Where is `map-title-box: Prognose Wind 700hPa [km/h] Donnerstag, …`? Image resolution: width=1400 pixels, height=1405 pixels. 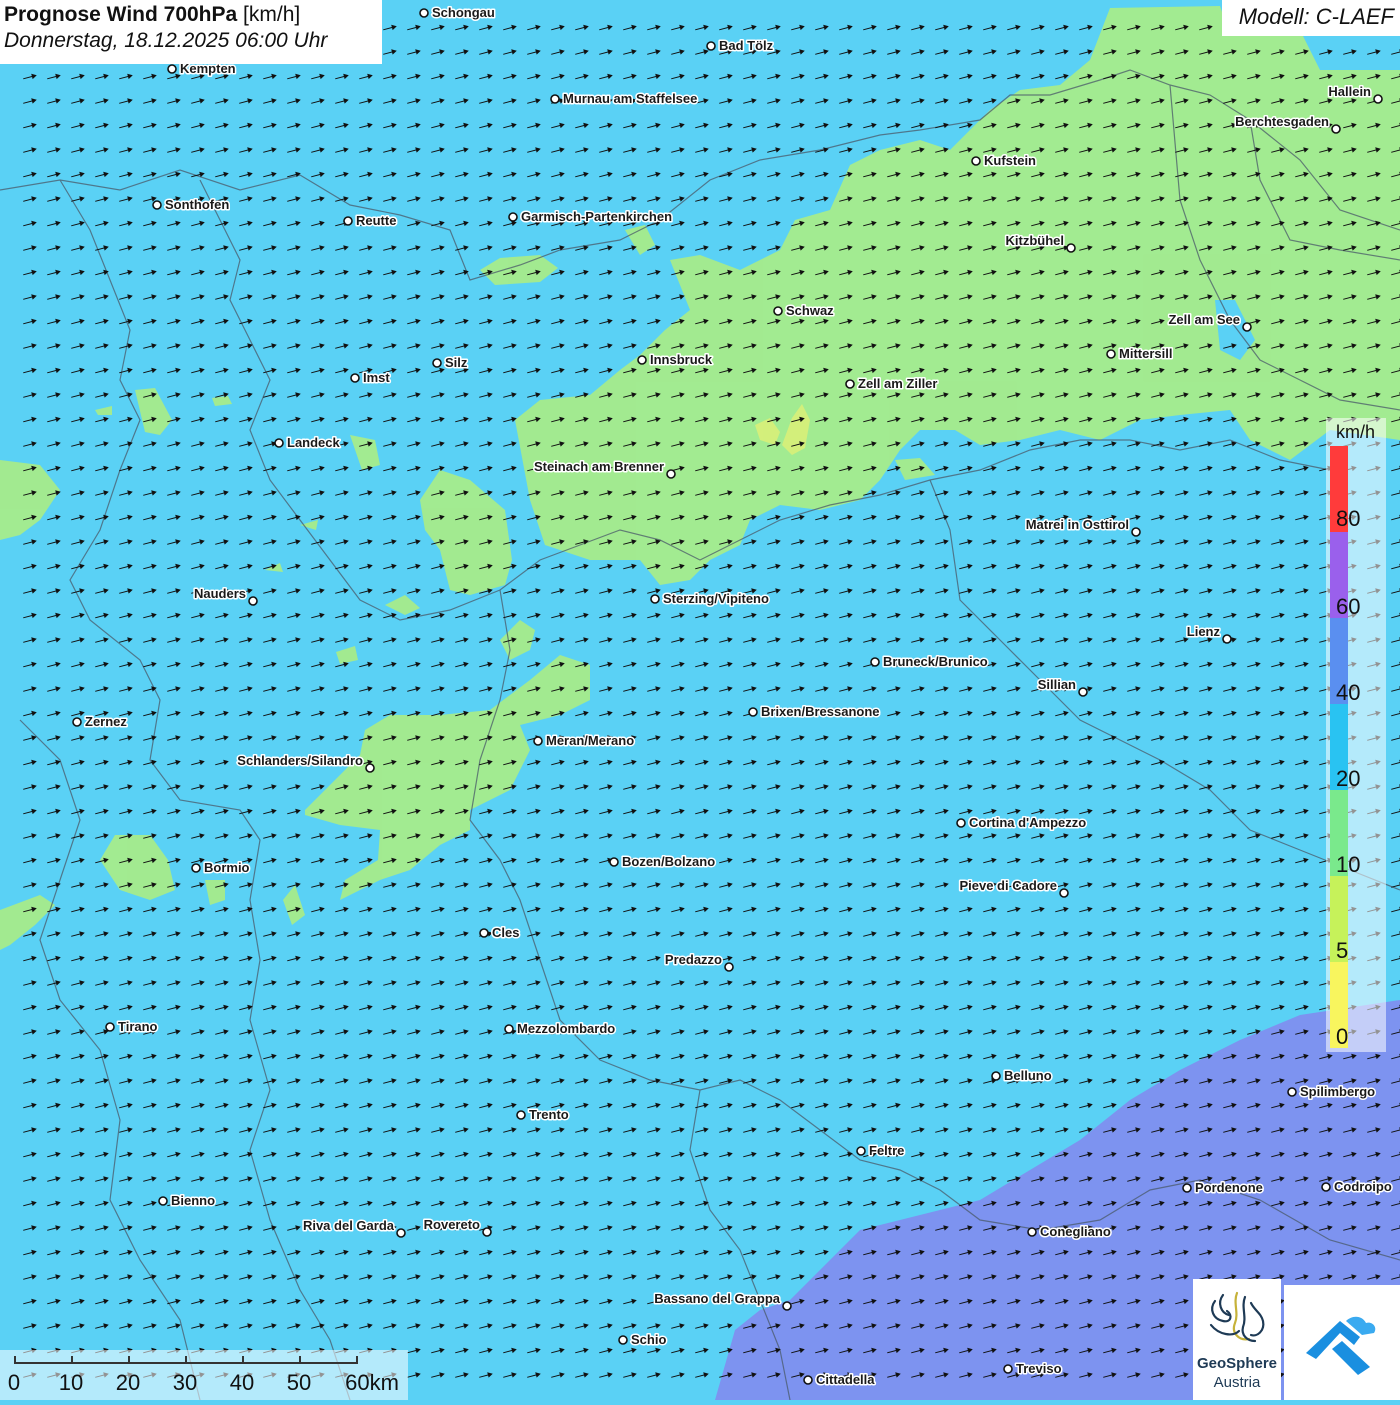
map-title-box: Prognose Wind 700hPa [km/h] Donnerstag, … is located at coordinates (191, 32).